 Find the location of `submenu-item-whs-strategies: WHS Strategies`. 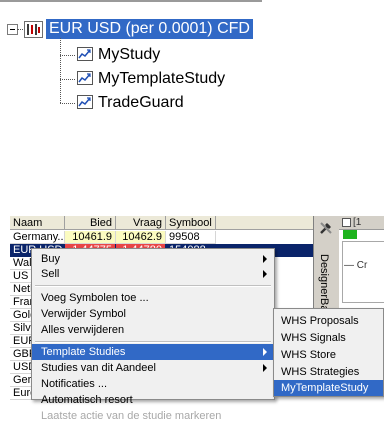

submenu-item-whs-strategies: WHS Strategies is located at coordinates (328, 372).